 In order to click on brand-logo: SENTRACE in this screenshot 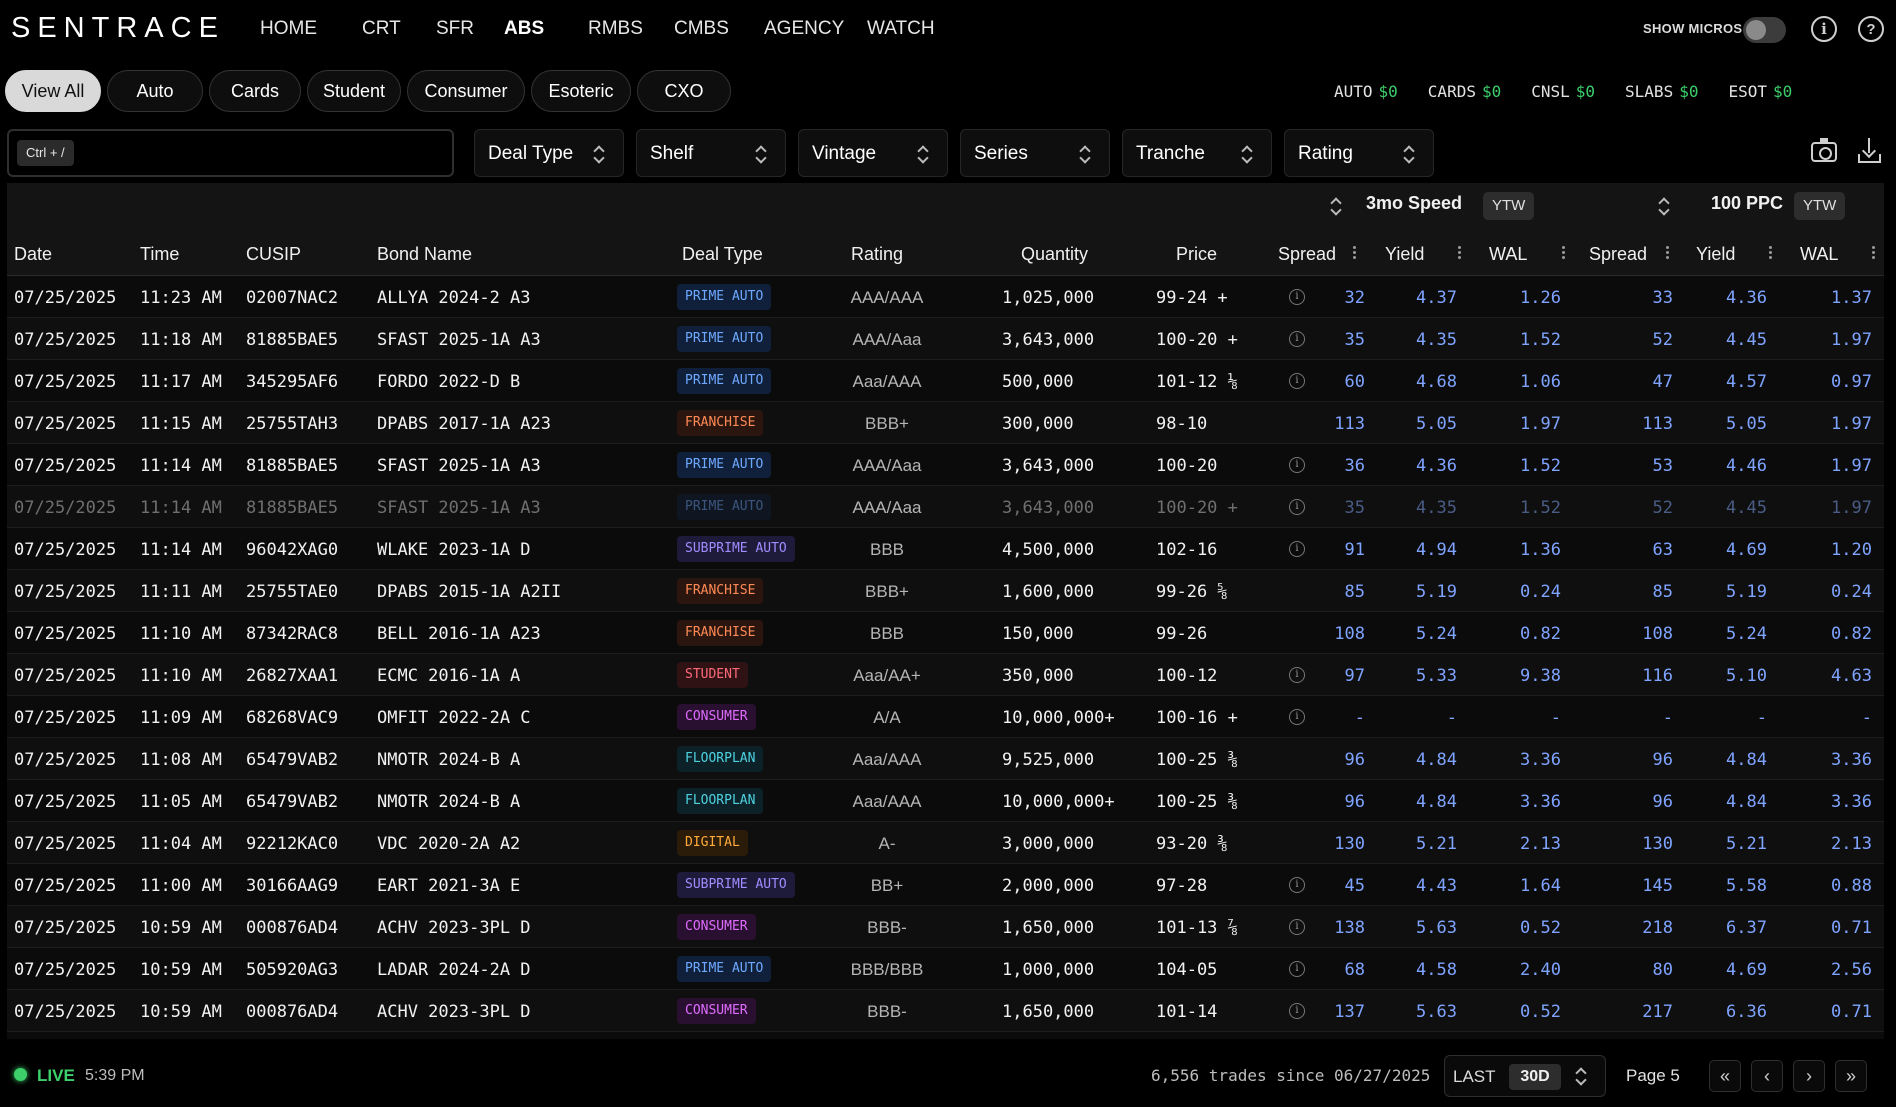, I will do `click(118, 28)`.